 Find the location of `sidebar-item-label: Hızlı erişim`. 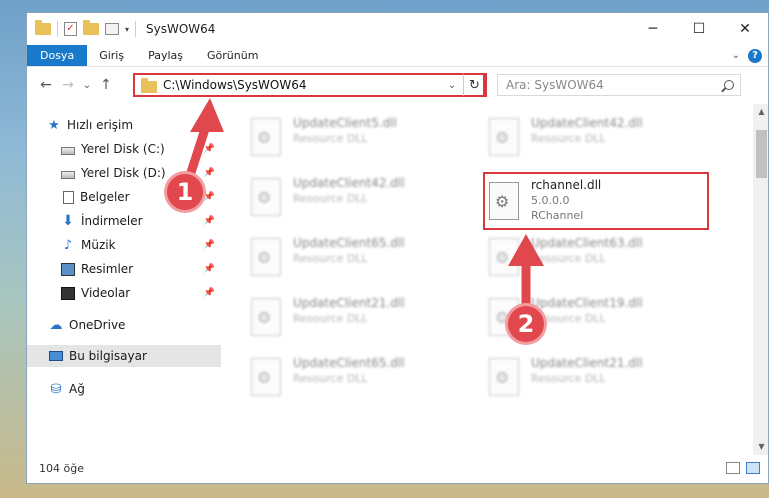

sidebar-item-label: Hızlı erişim is located at coordinates (100, 125).